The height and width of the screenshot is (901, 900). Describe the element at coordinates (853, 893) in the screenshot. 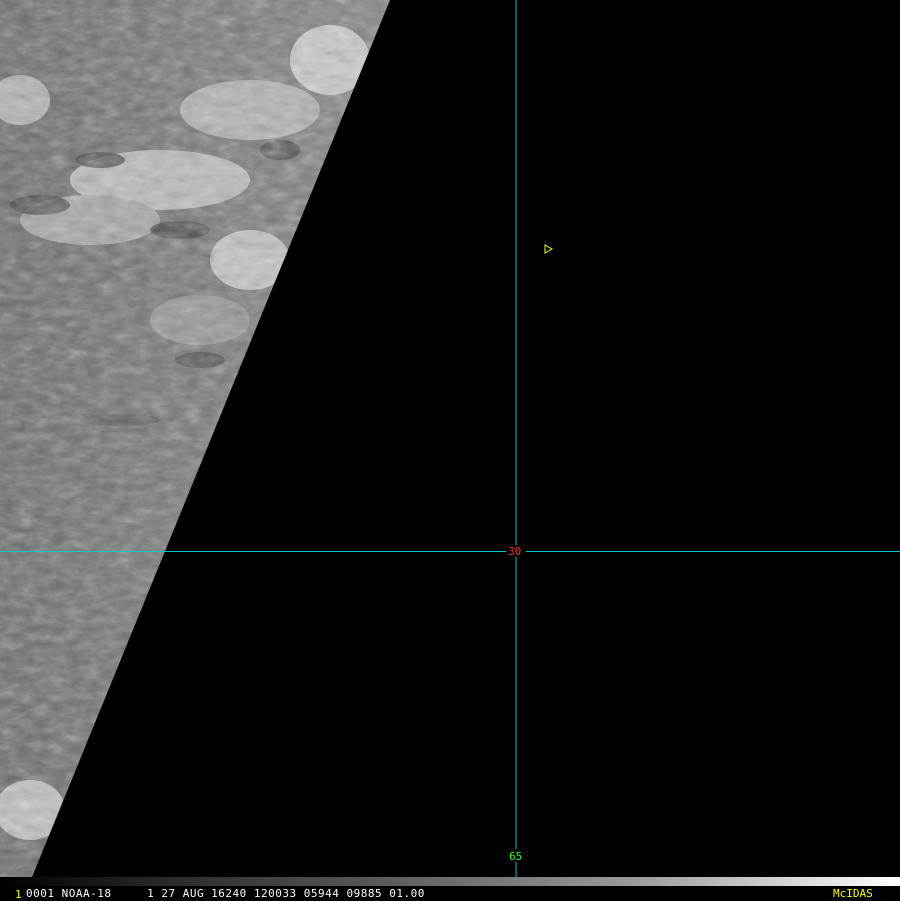

I see `mcidas-brand: McIDAS` at that location.